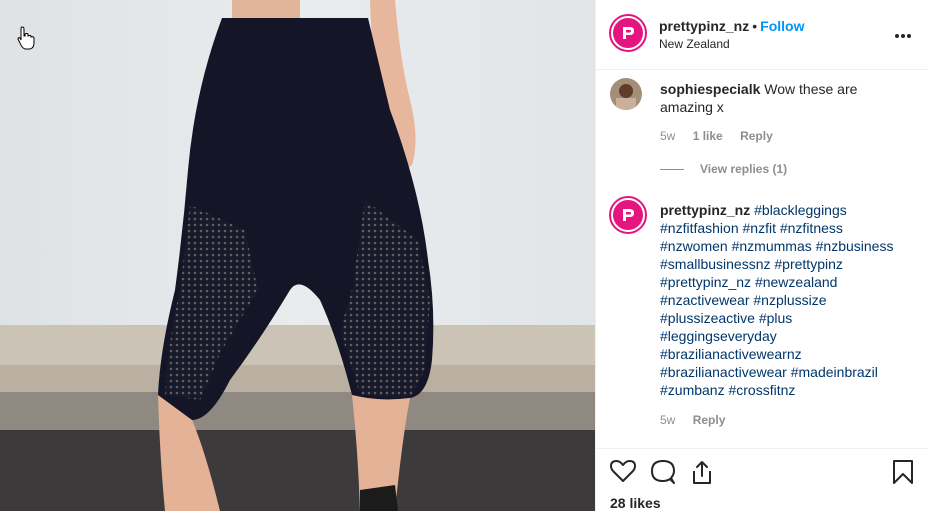 The width and height of the screenshot is (927, 512). Describe the element at coordinates (855, 246) in the screenshot. I see `hashtag-link: #nzbusiness` at that location.